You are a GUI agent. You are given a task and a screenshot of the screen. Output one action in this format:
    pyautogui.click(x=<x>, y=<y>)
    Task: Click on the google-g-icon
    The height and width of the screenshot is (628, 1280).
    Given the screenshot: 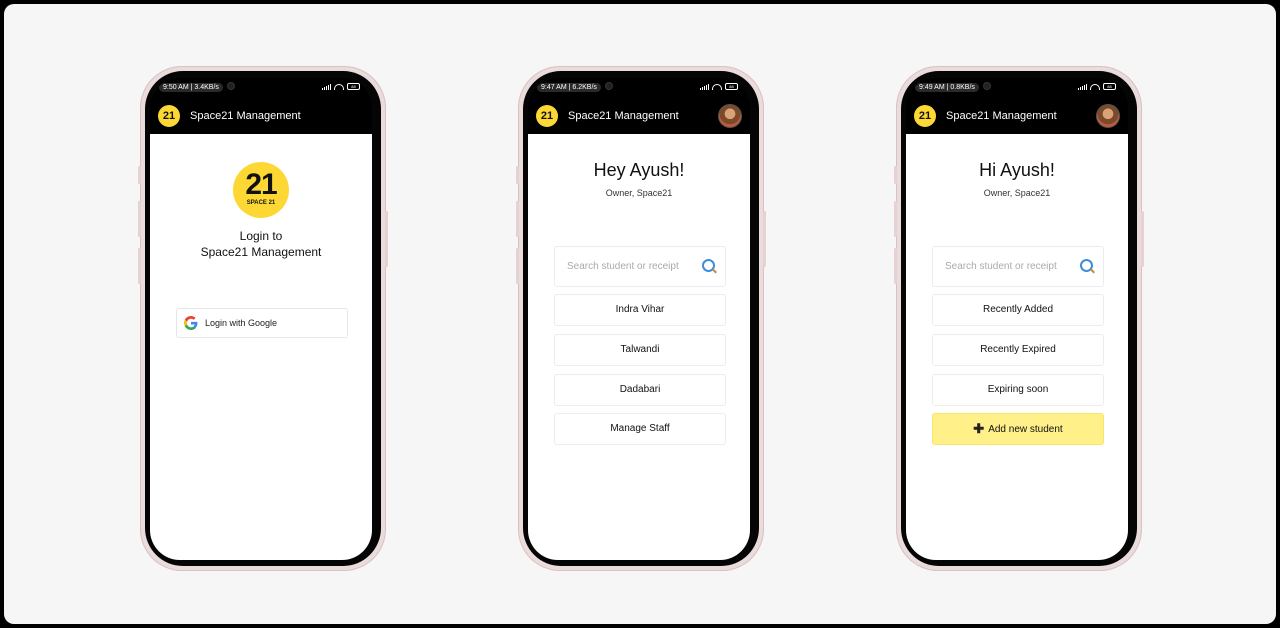 What is the action you would take?
    pyautogui.click(x=191, y=323)
    